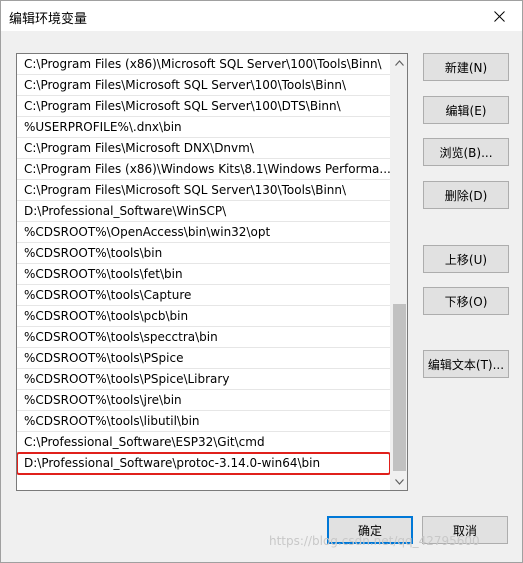 This screenshot has width=523, height=563. I want to click on chevron-down-icon, so click(399, 481).